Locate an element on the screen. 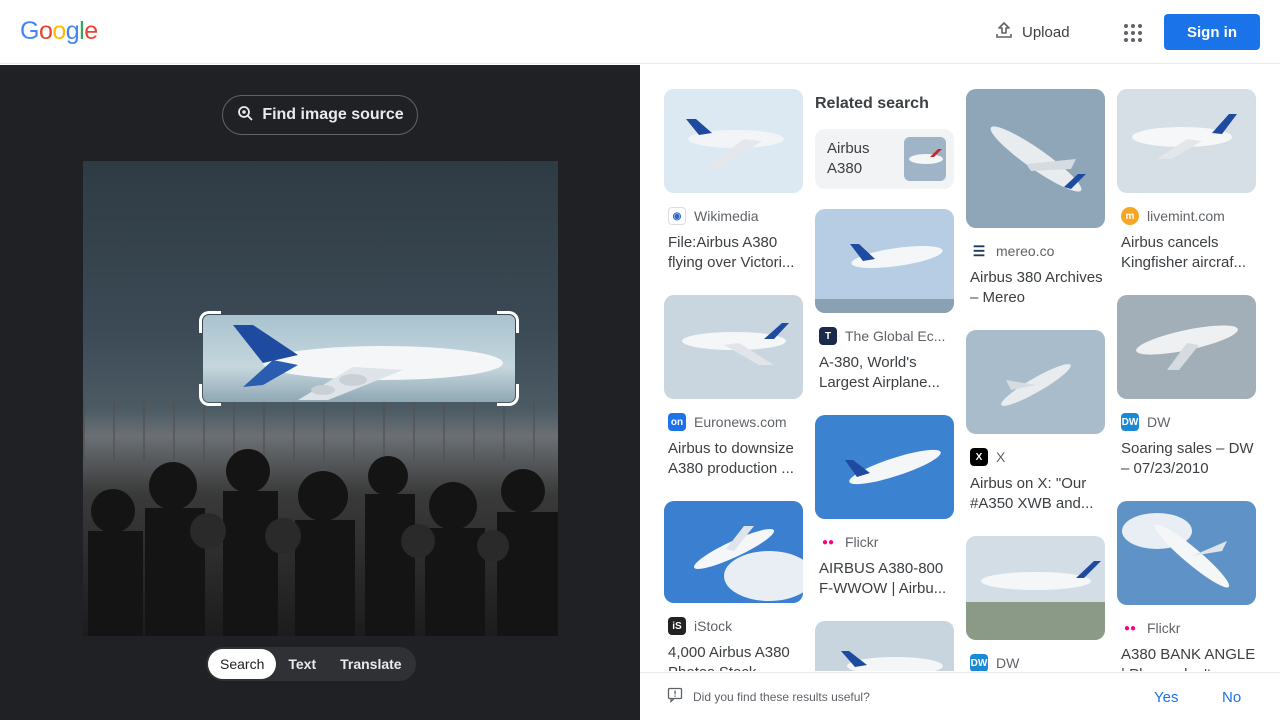 The height and width of the screenshot is (720, 1280). source-name: X is located at coordinates (1001, 457).